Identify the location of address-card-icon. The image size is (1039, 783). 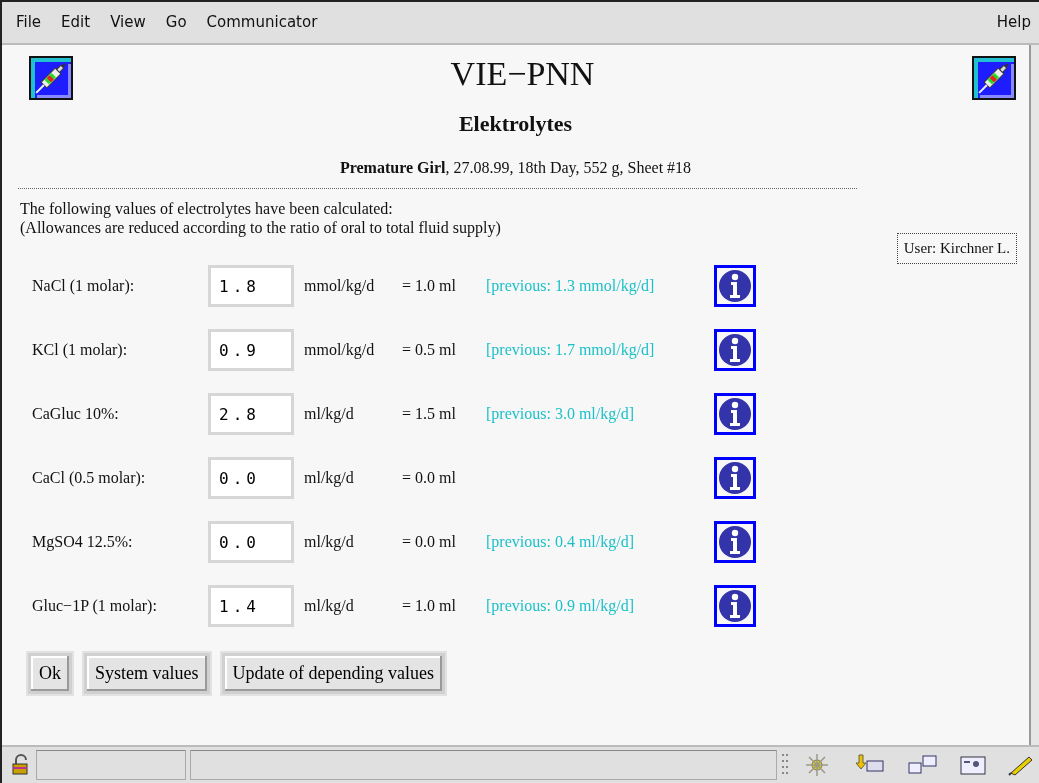
(973, 765).